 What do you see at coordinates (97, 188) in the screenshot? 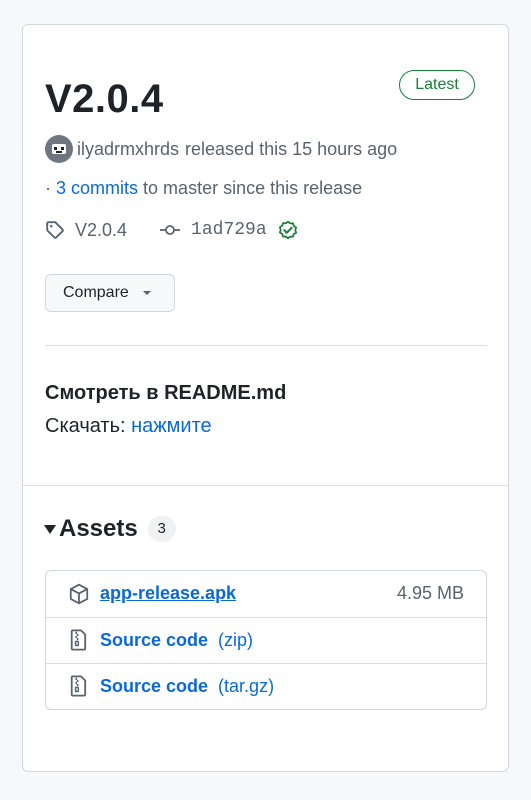
I see `commits-link: 3 commits` at bounding box center [97, 188].